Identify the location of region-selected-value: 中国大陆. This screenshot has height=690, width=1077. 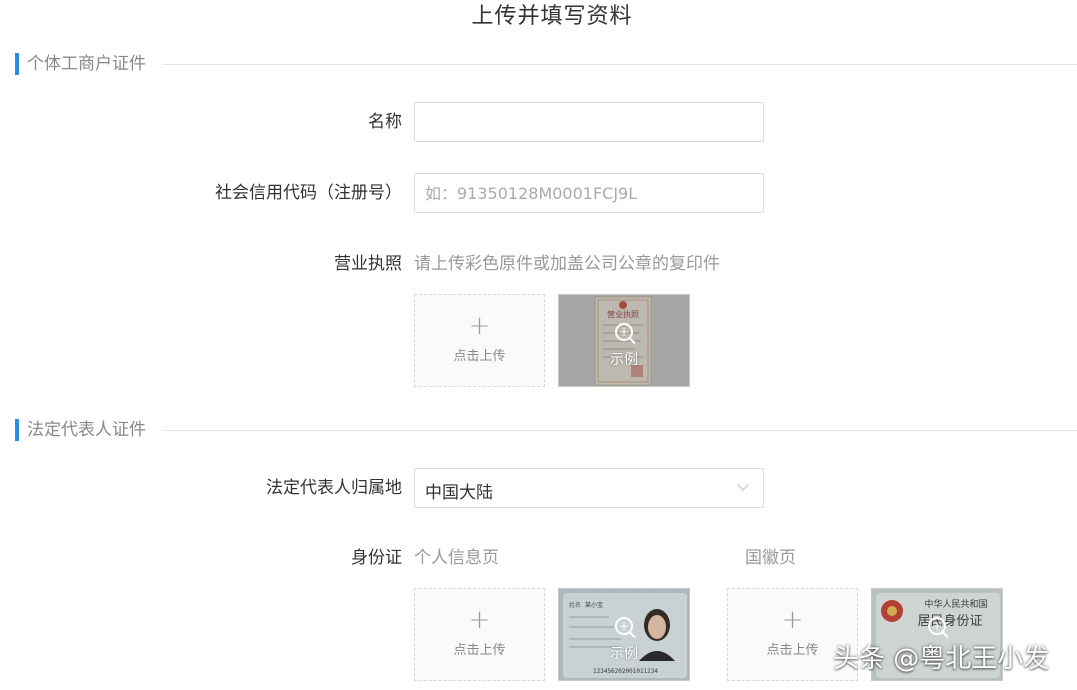
(459, 493).